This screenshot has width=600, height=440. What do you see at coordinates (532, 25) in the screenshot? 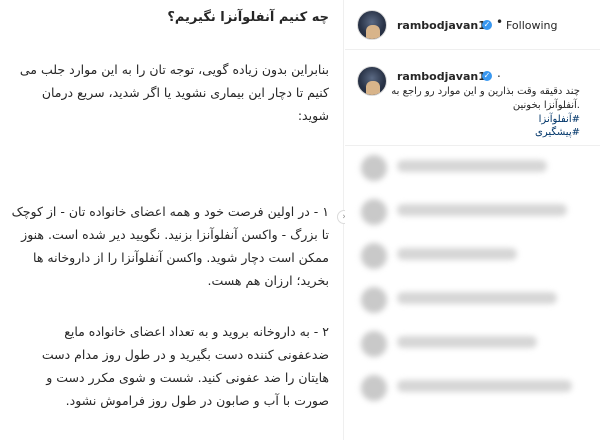
I see `following-button: Following` at bounding box center [532, 25].